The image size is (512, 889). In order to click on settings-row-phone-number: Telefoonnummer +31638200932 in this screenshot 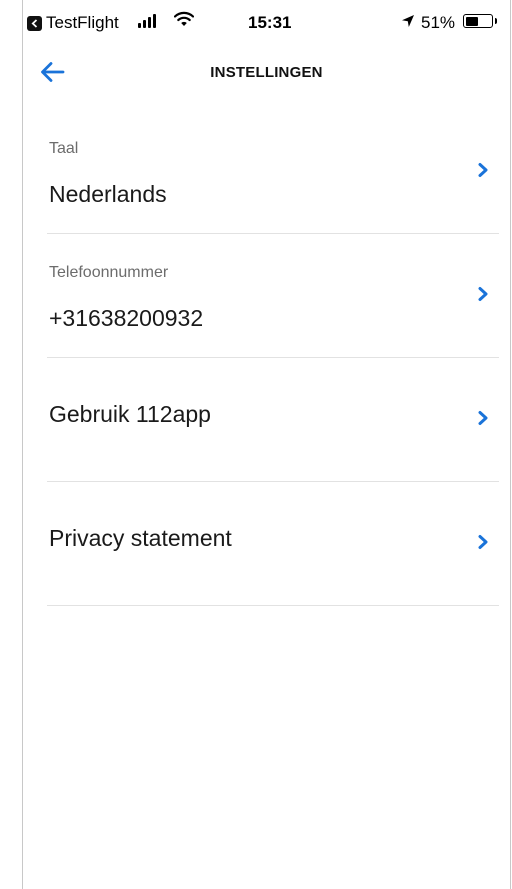, I will do `click(273, 296)`.